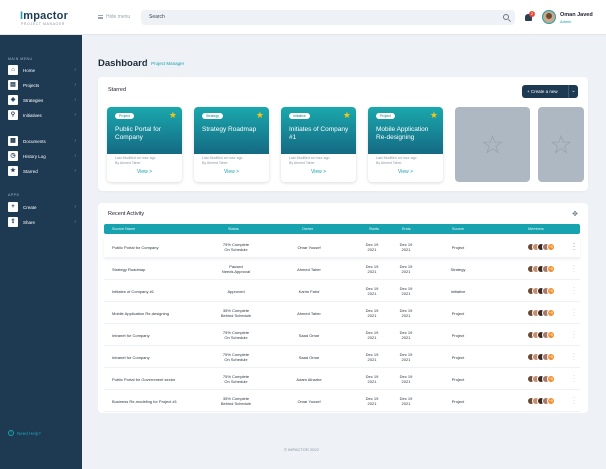  I want to click on star-outline-icon: ☆, so click(561, 144).